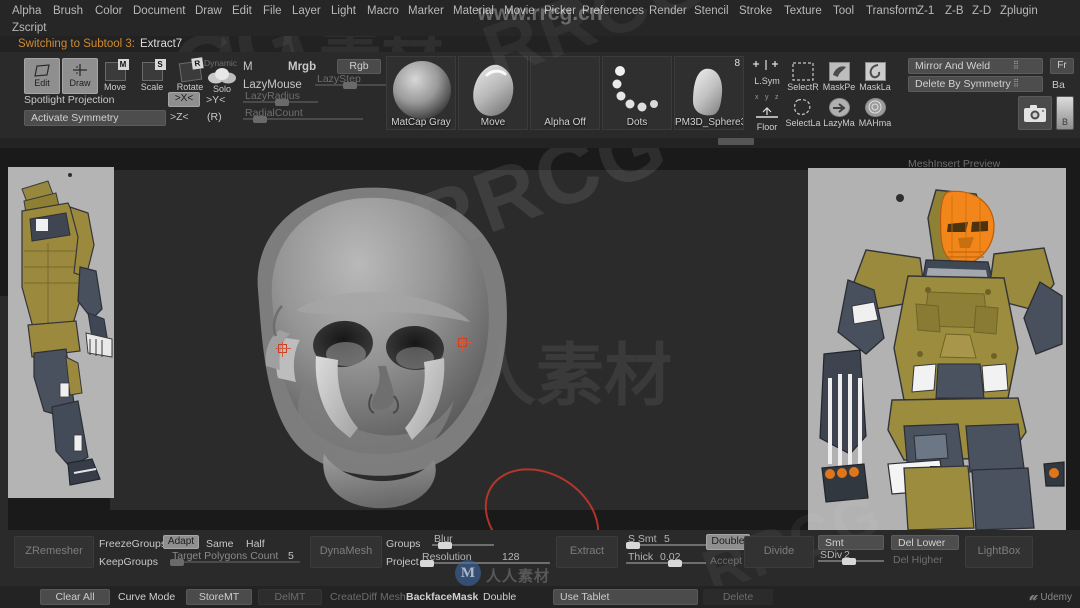 The height and width of the screenshot is (608, 1080). What do you see at coordinates (190, 74) in the screenshot?
I see `rotate-button: R Rotate` at bounding box center [190, 74].